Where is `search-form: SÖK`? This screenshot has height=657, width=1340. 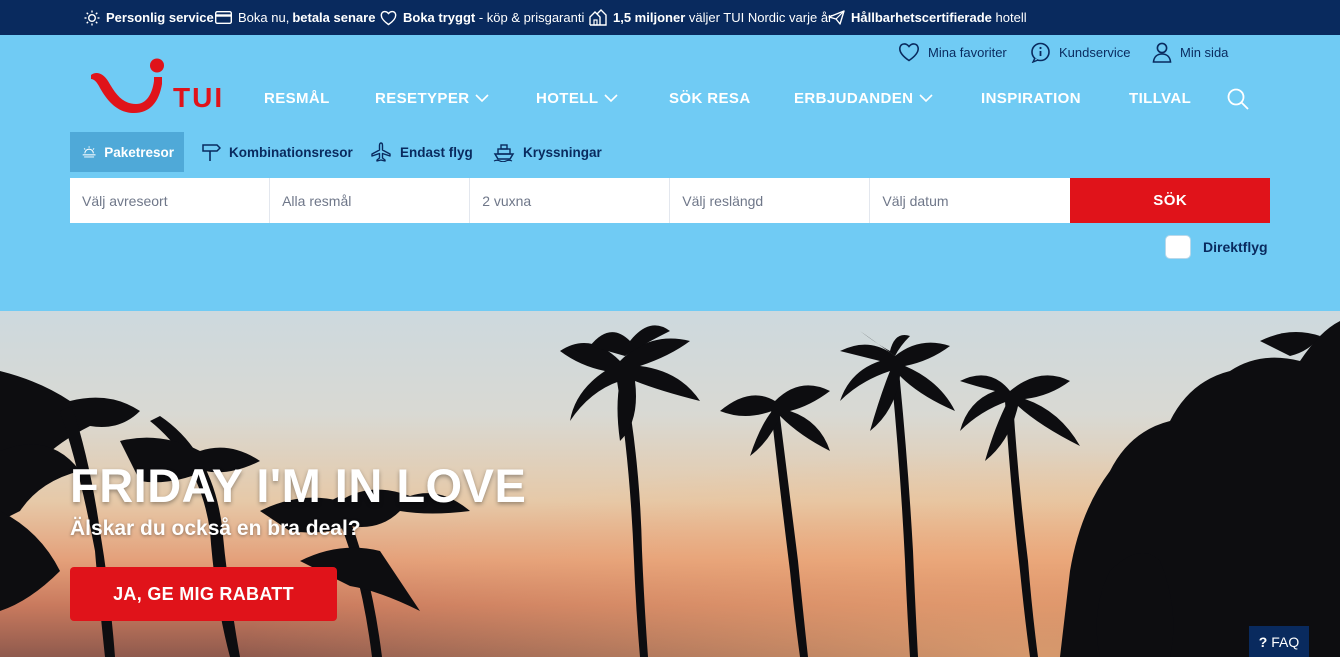
search-form: SÖK is located at coordinates (670, 200).